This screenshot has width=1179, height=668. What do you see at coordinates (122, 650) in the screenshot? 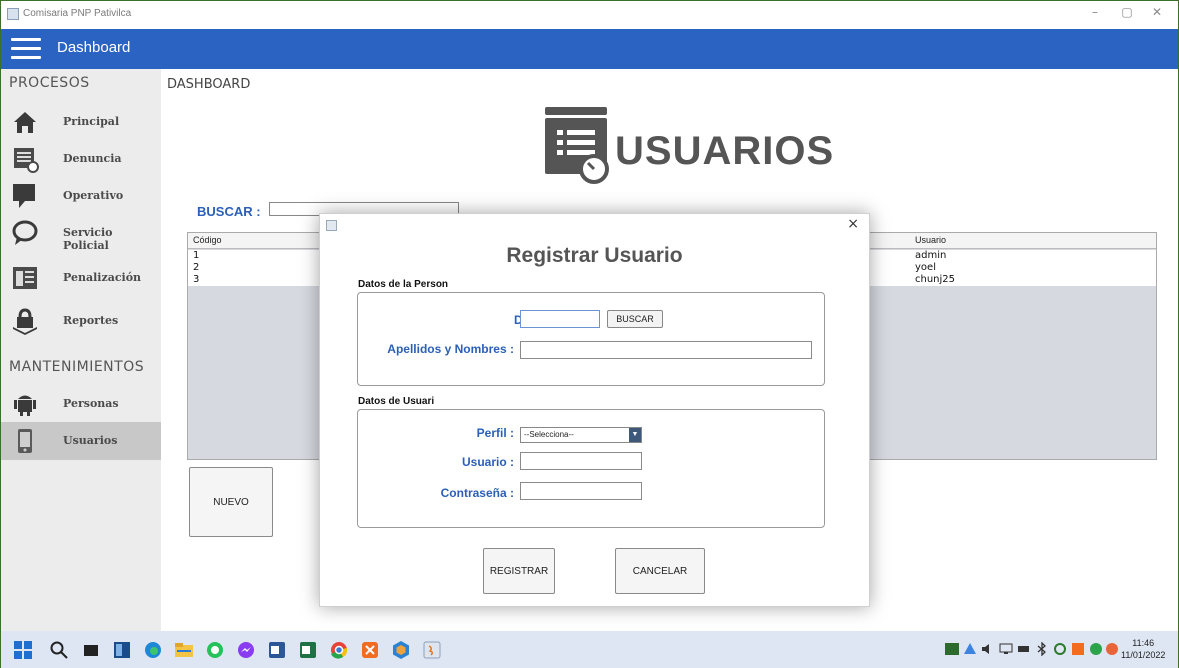
I see `widgets-icon` at bounding box center [122, 650].